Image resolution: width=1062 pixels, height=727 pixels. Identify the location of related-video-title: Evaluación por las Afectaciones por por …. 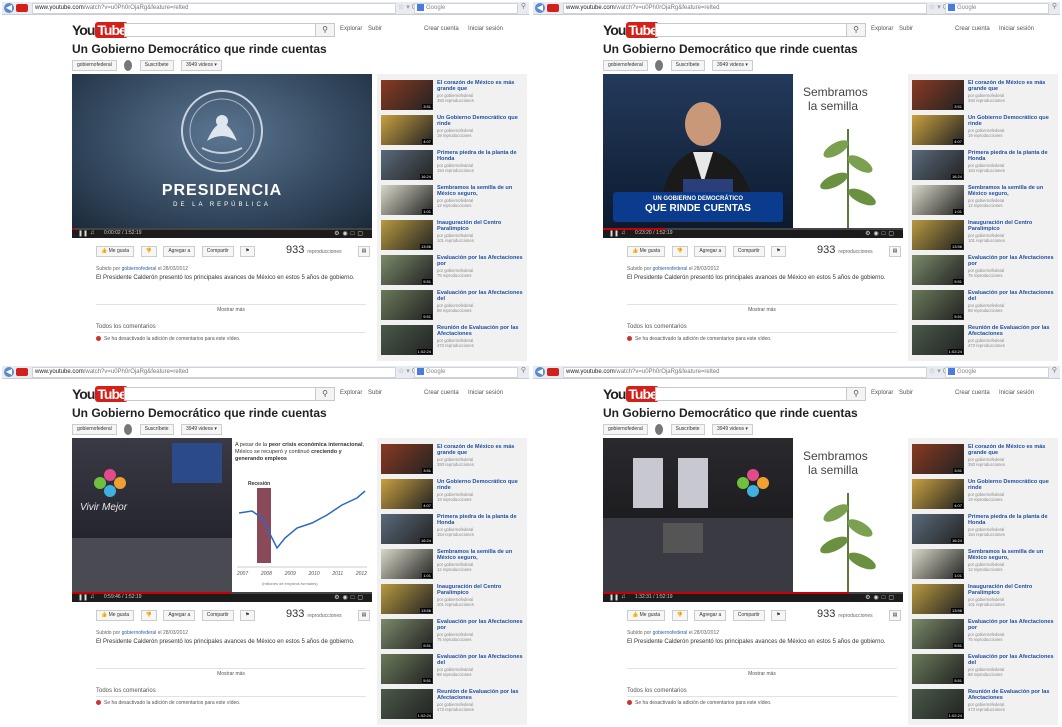
(1012, 630).